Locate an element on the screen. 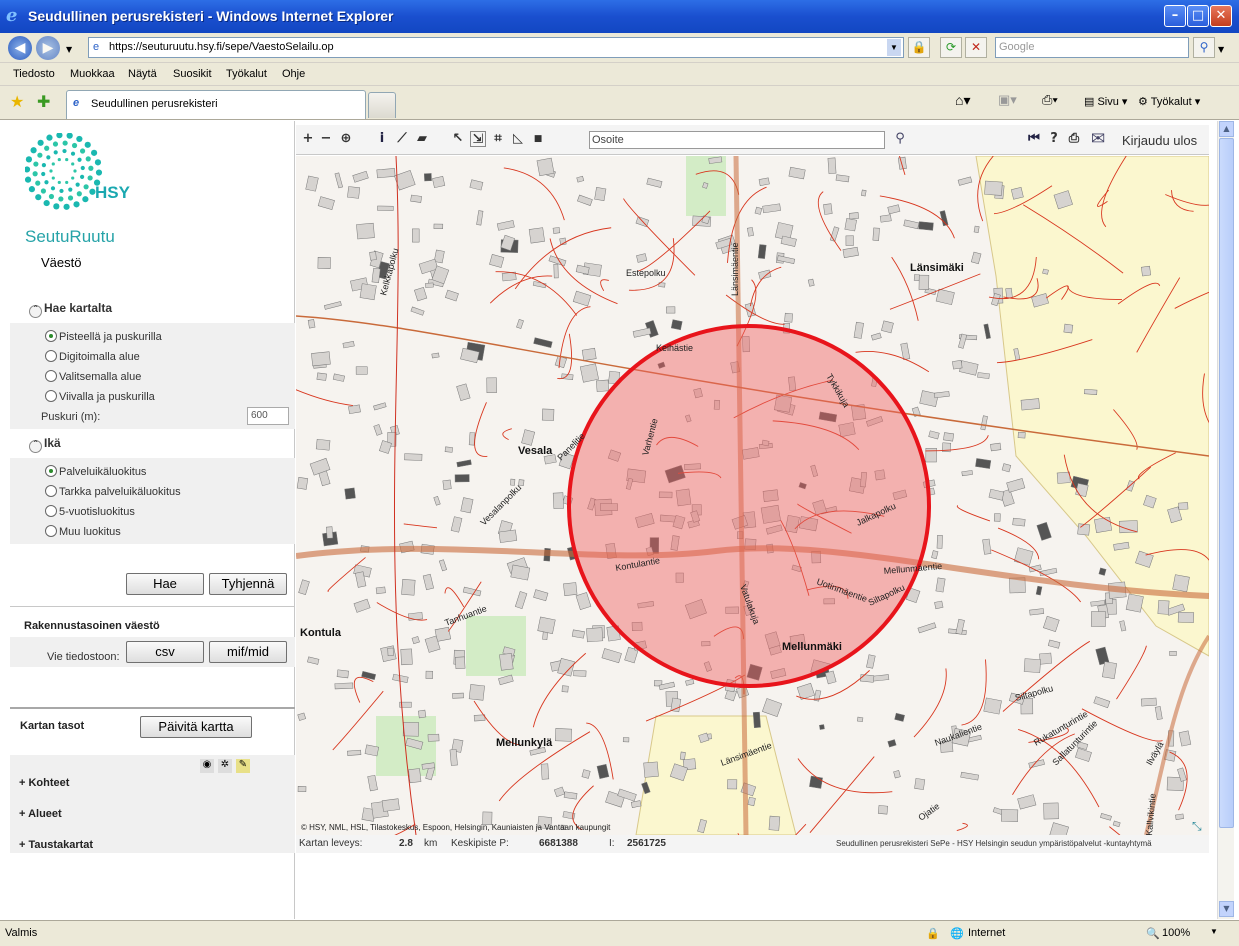  close-button: ✕ is located at coordinates (1221, 16).